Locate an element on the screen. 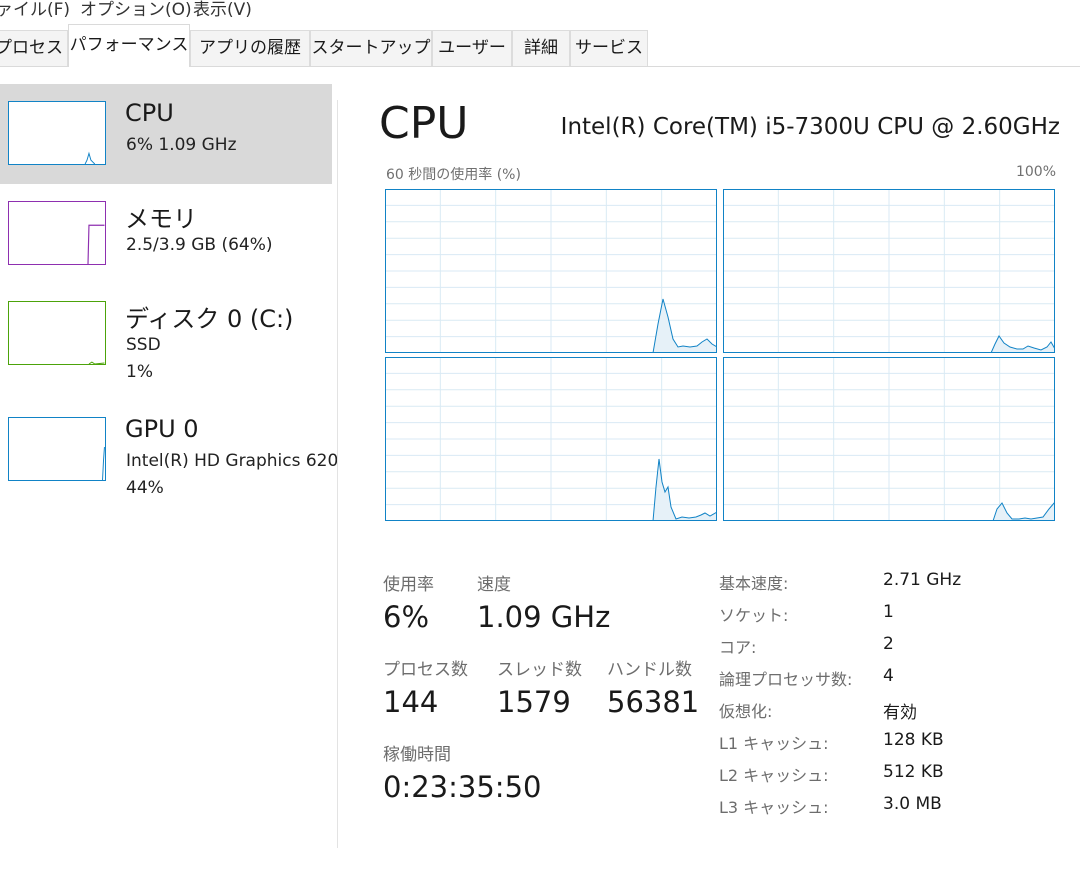 This screenshot has height=869, width=1080. tab-startup: スタートアップ is located at coordinates (371, 48).